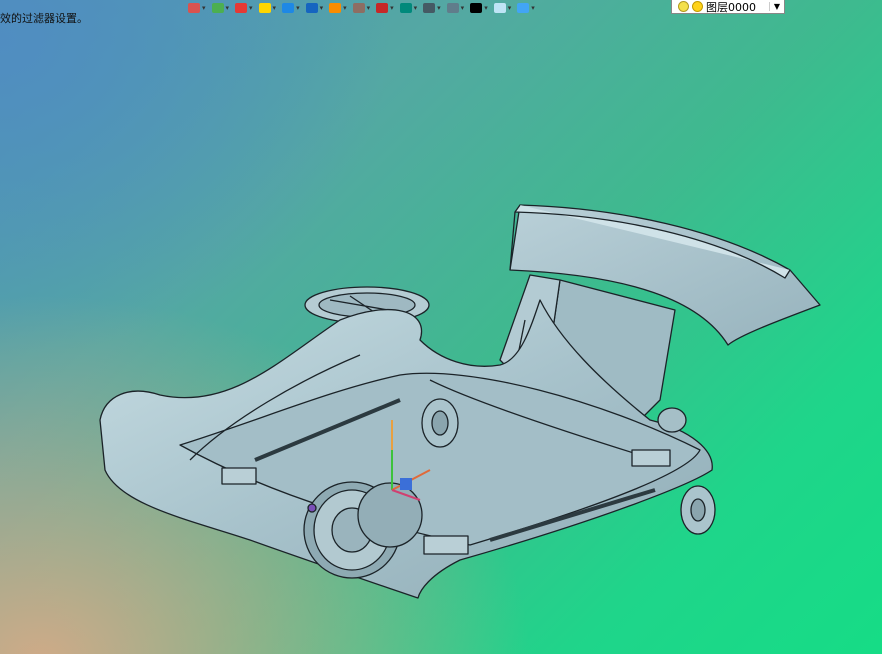 This screenshot has width=882, height=654. What do you see at coordinates (672, 420) in the screenshot?
I see `caster-wheel-rear` at bounding box center [672, 420].